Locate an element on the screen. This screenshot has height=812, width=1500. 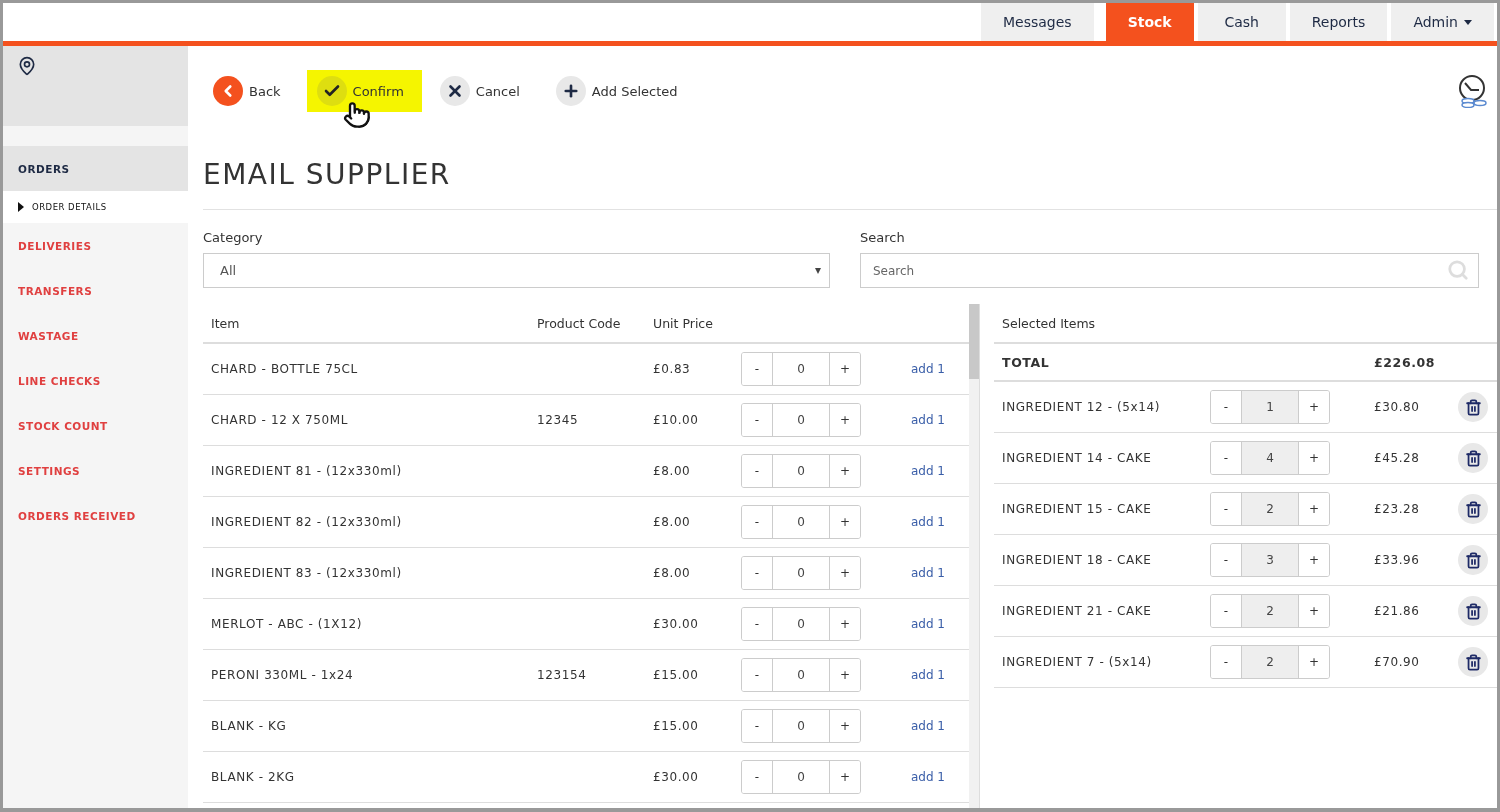
scrollbar is located at coordinates (974, 556).